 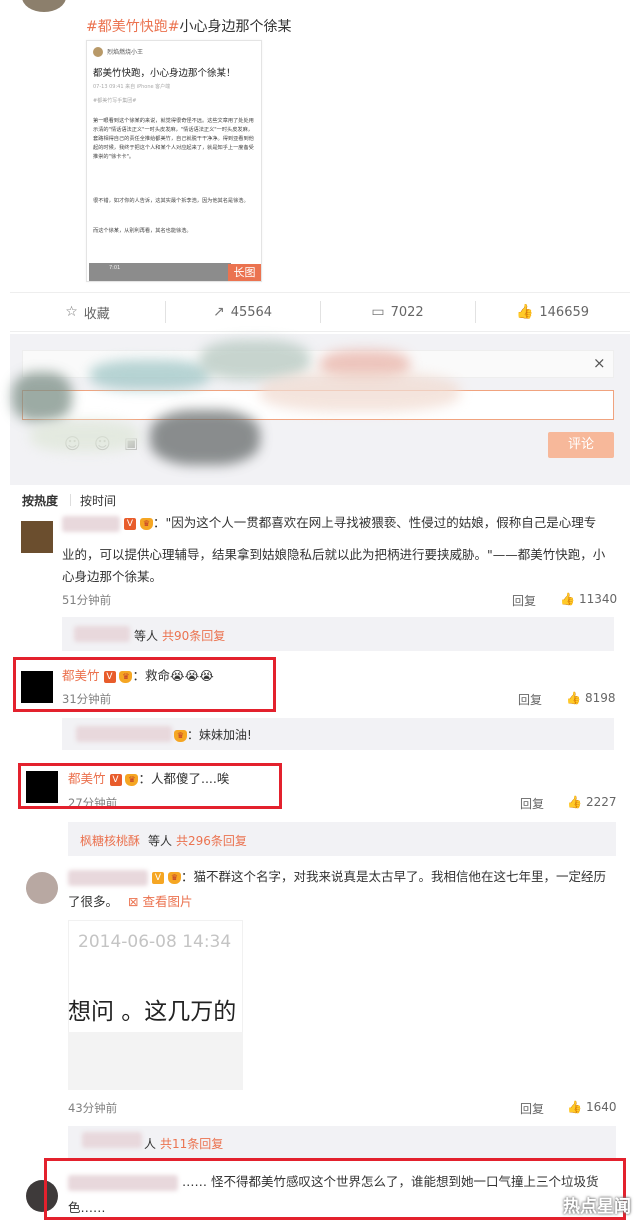 I want to click on sort-by-hot-tab: 按热度, so click(x=40, y=500).